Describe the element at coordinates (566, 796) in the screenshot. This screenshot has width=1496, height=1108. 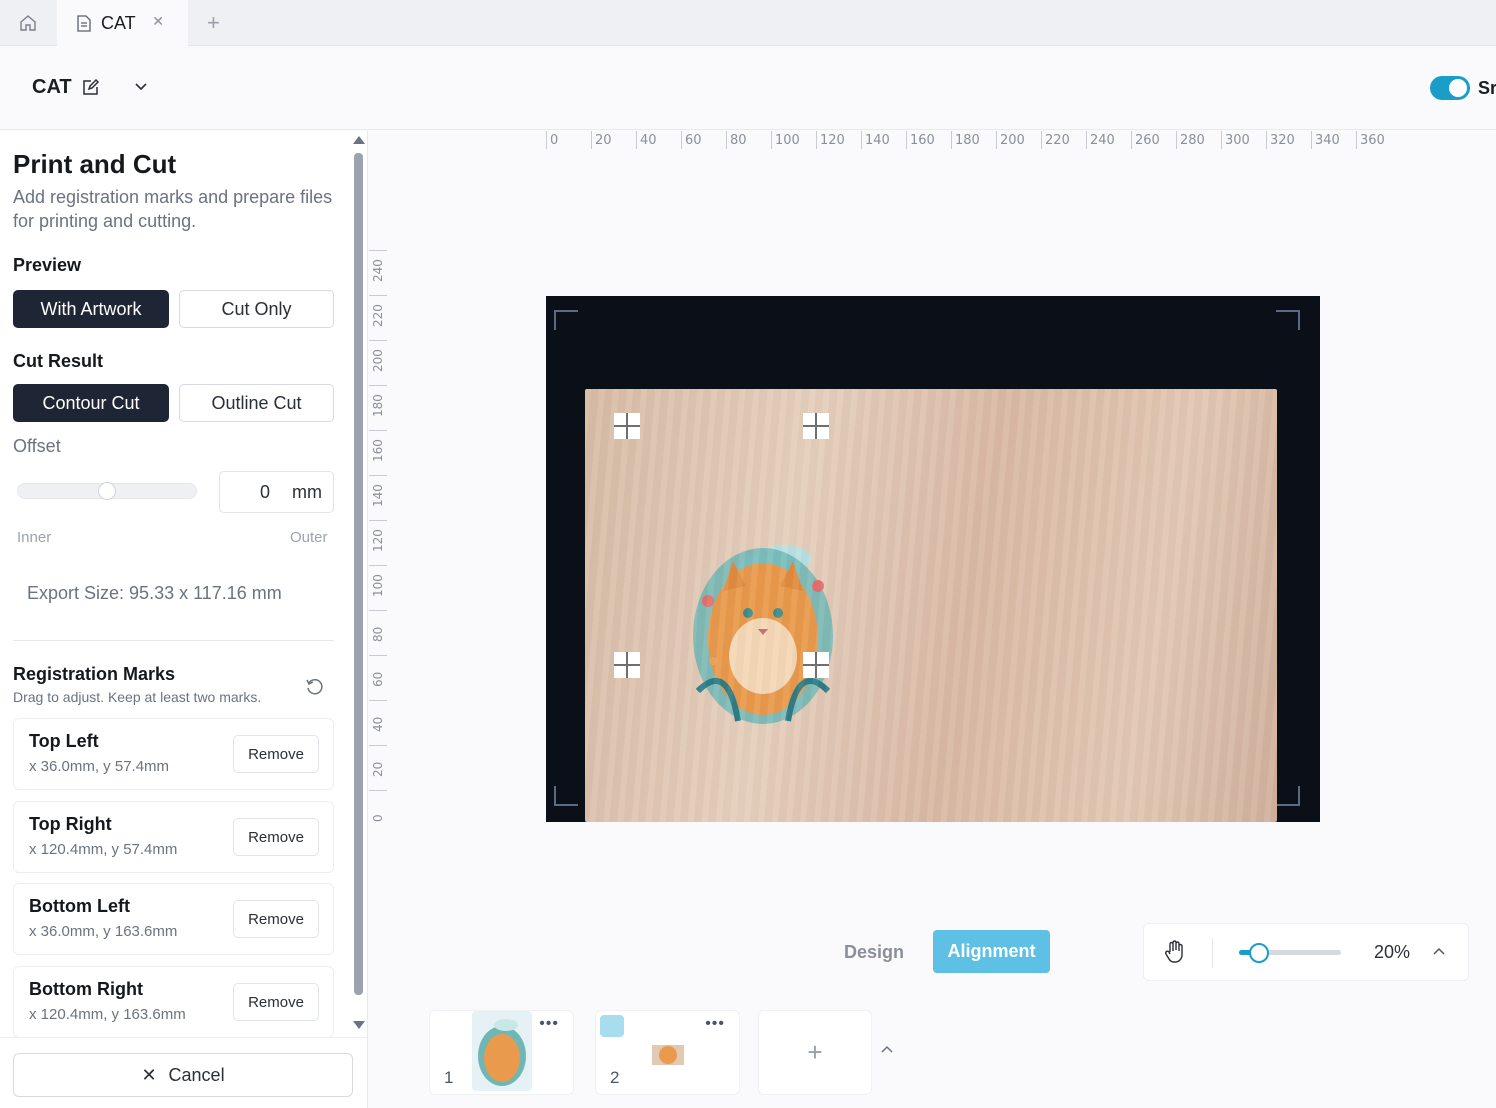
I see `frame-corner-bottom-left` at that location.